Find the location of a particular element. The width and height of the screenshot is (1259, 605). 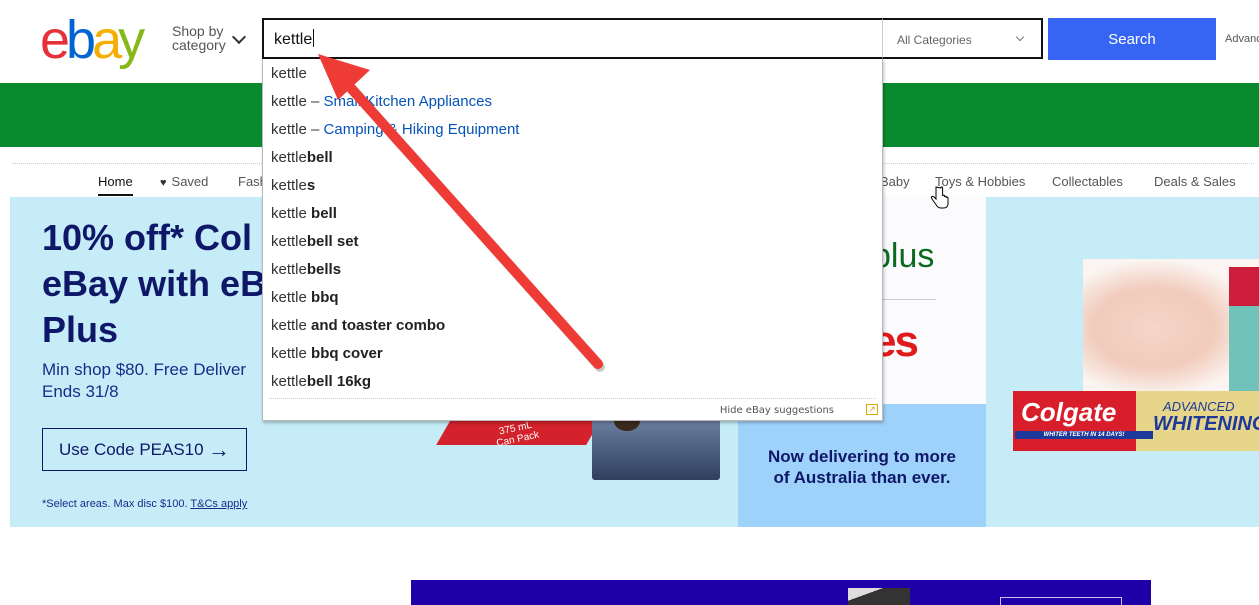

logo-letter: e is located at coordinates (55, 40).